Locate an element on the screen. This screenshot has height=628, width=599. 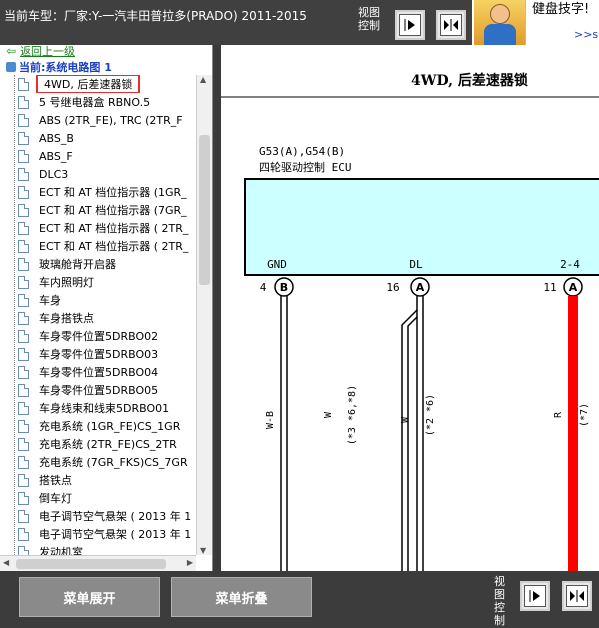
next-page-button is located at coordinates (410, 25).